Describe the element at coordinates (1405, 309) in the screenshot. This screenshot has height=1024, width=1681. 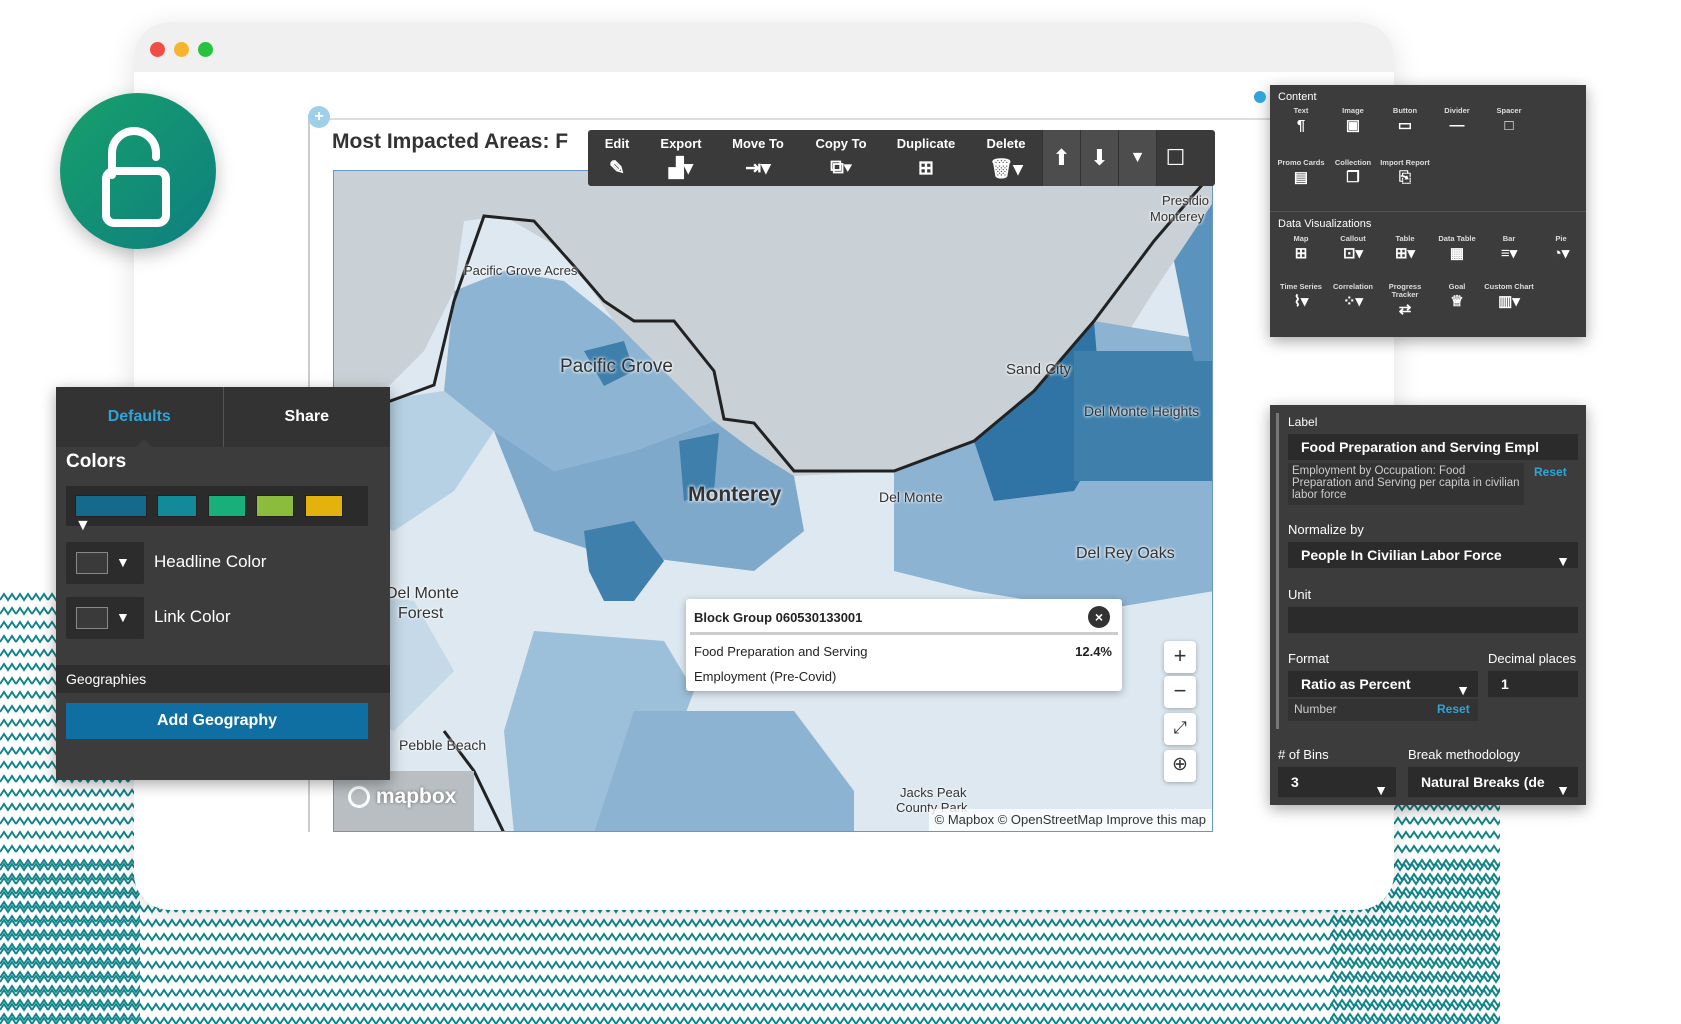
I see `progress-tracker-icon: ⇄` at that location.